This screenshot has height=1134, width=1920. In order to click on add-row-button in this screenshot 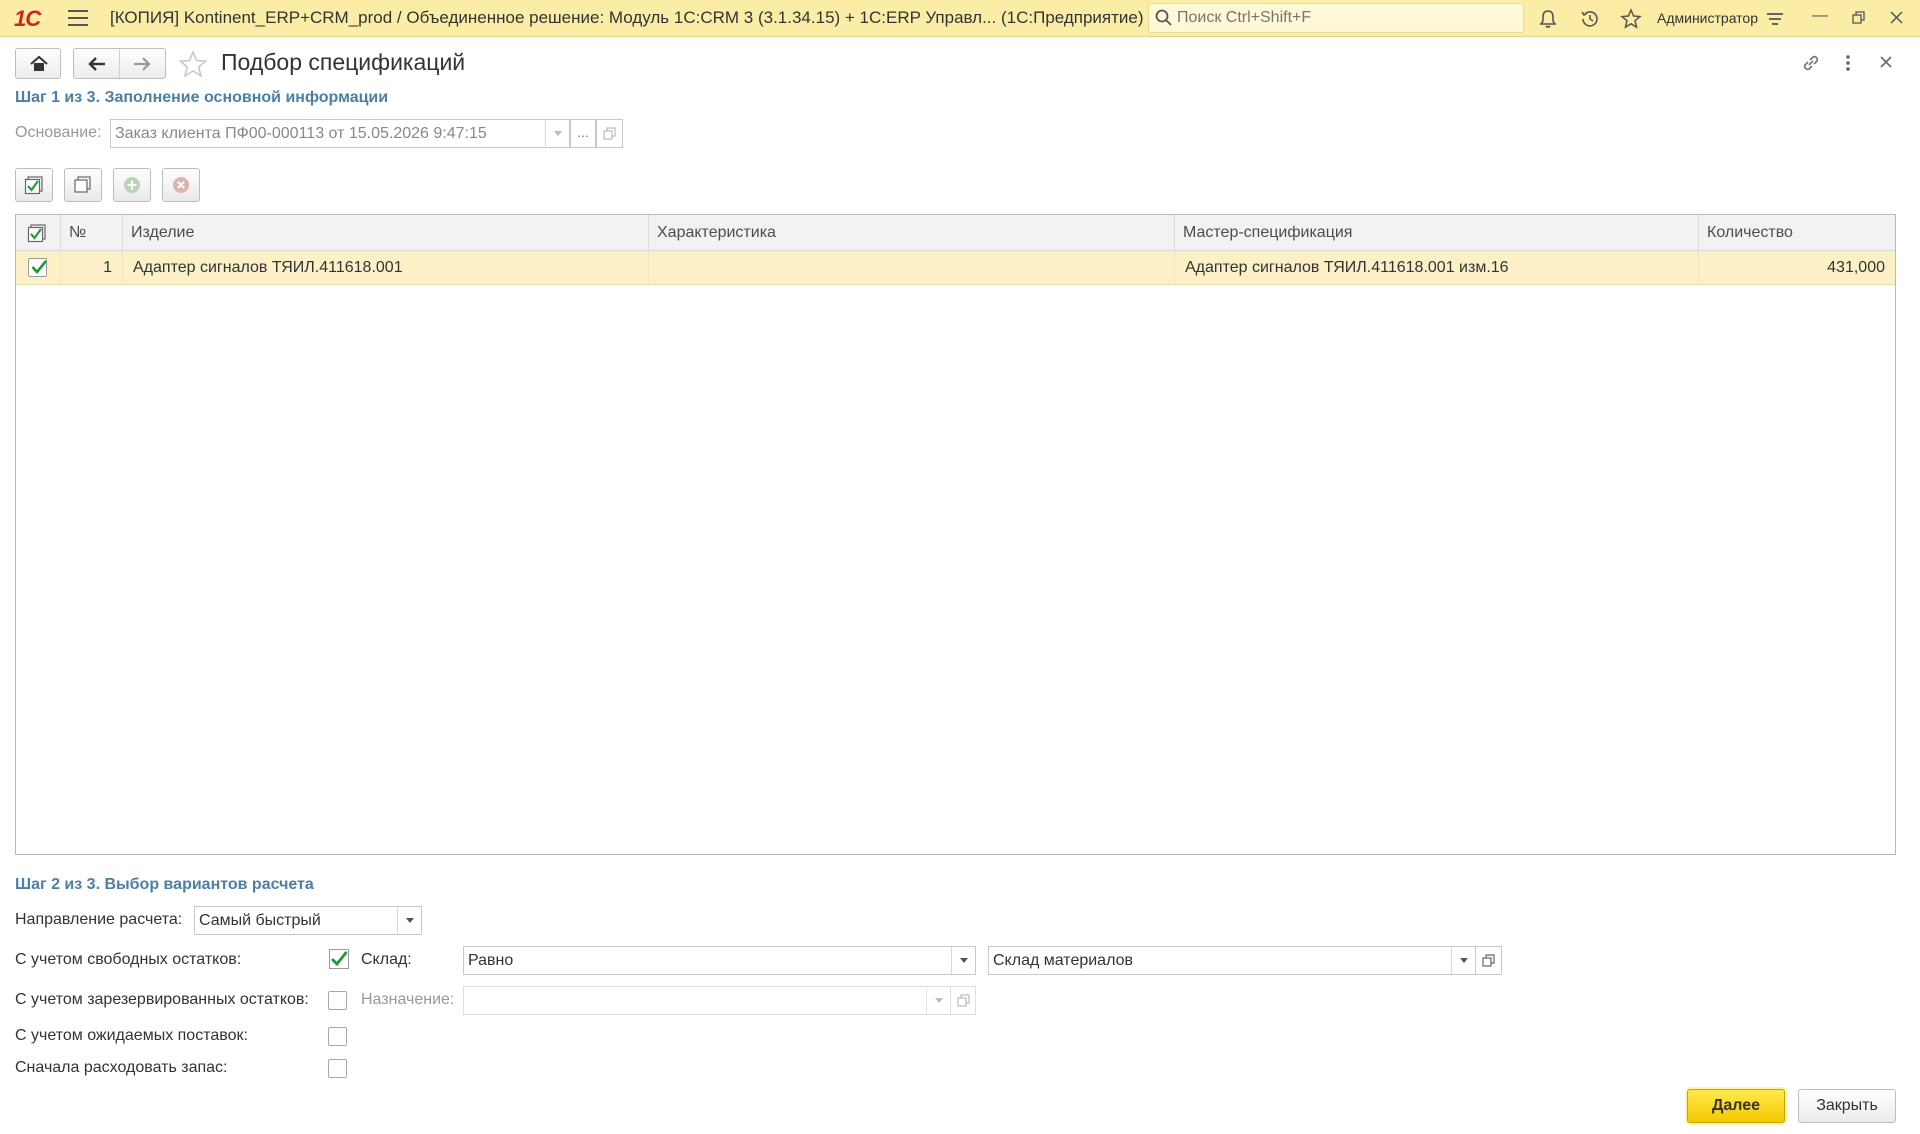, I will do `click(132, 185)`.